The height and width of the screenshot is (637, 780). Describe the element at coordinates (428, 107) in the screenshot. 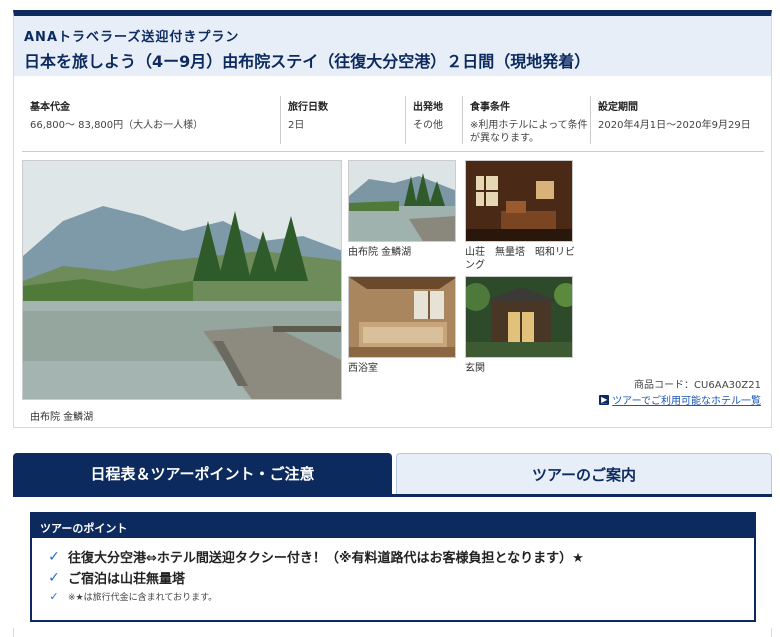

I see `info-departure-label: 出発地` at that location.